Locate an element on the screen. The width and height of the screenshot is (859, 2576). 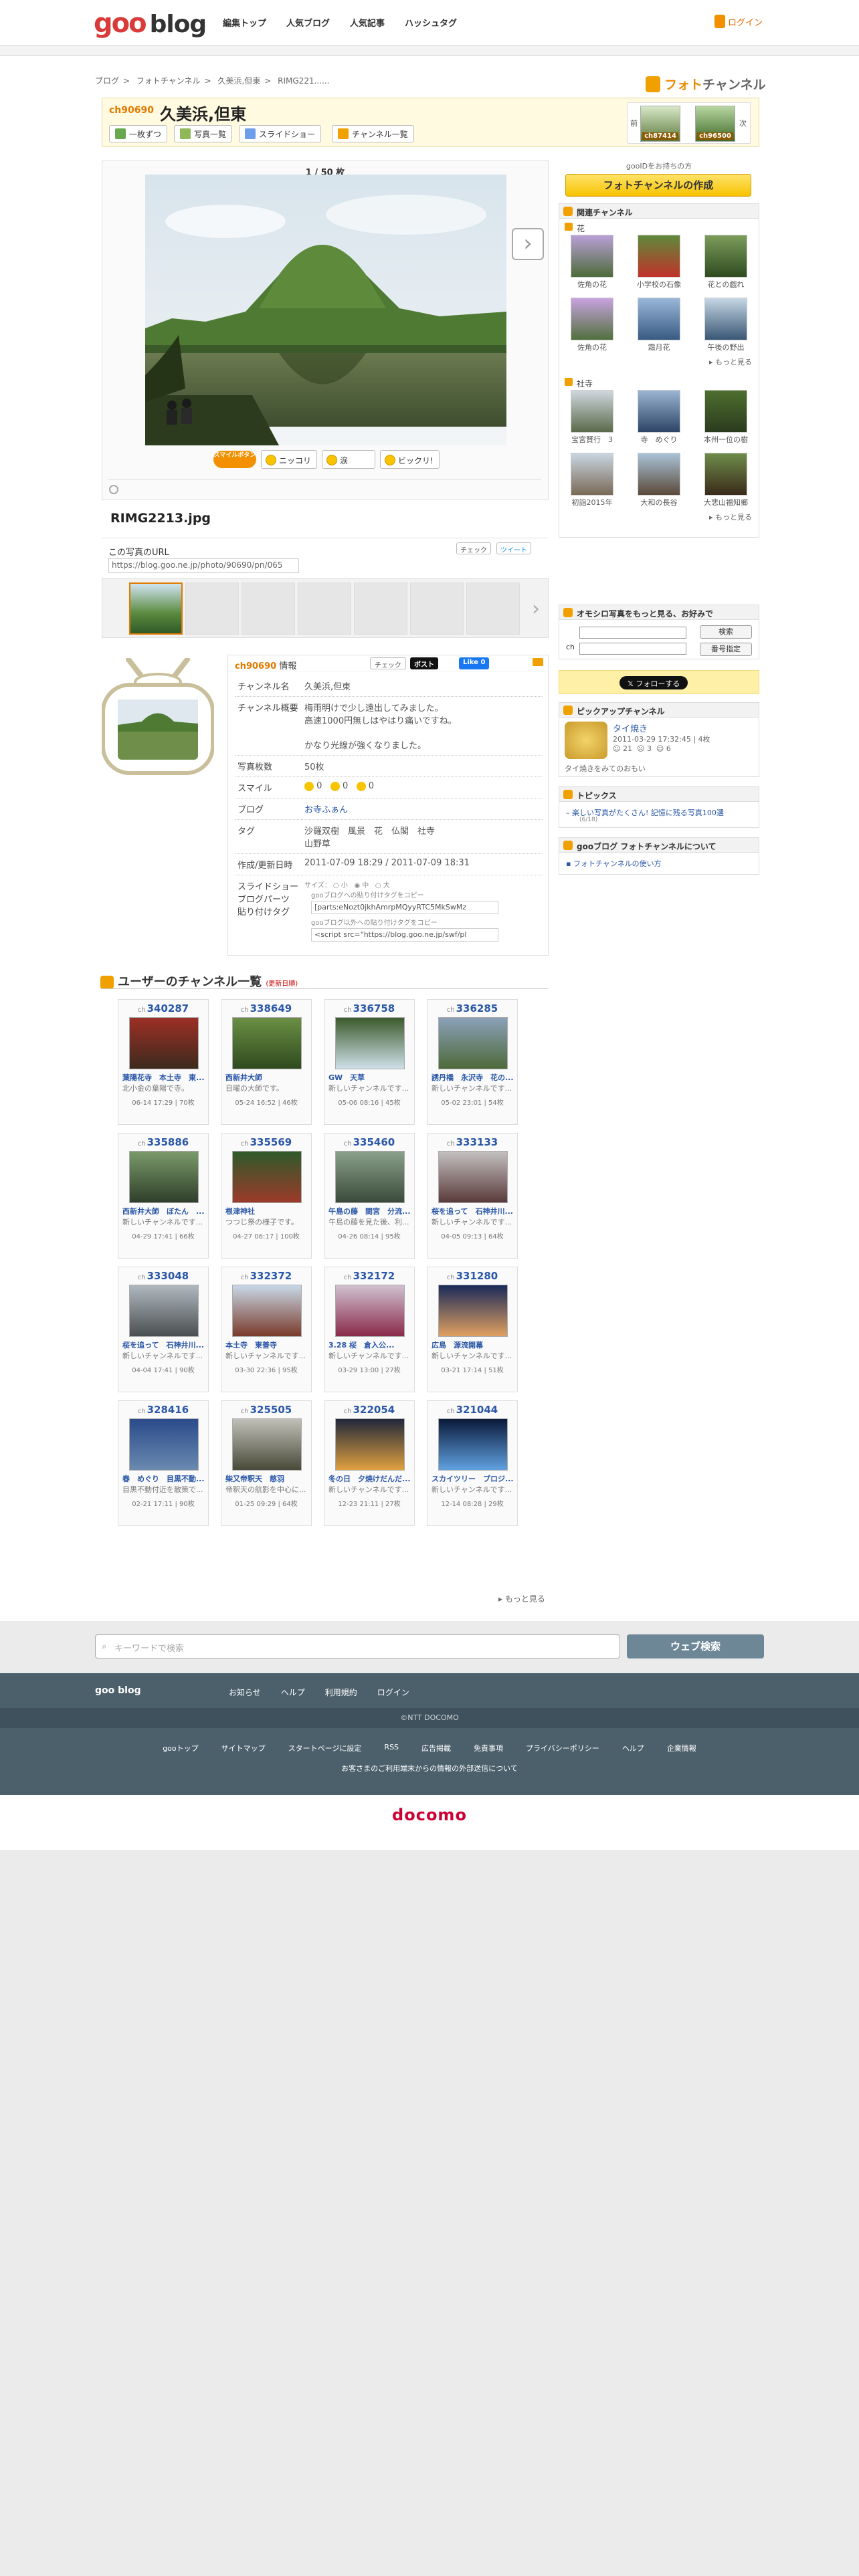
card-channel-number: ch 322054 is located at coordinates (369, 1410).